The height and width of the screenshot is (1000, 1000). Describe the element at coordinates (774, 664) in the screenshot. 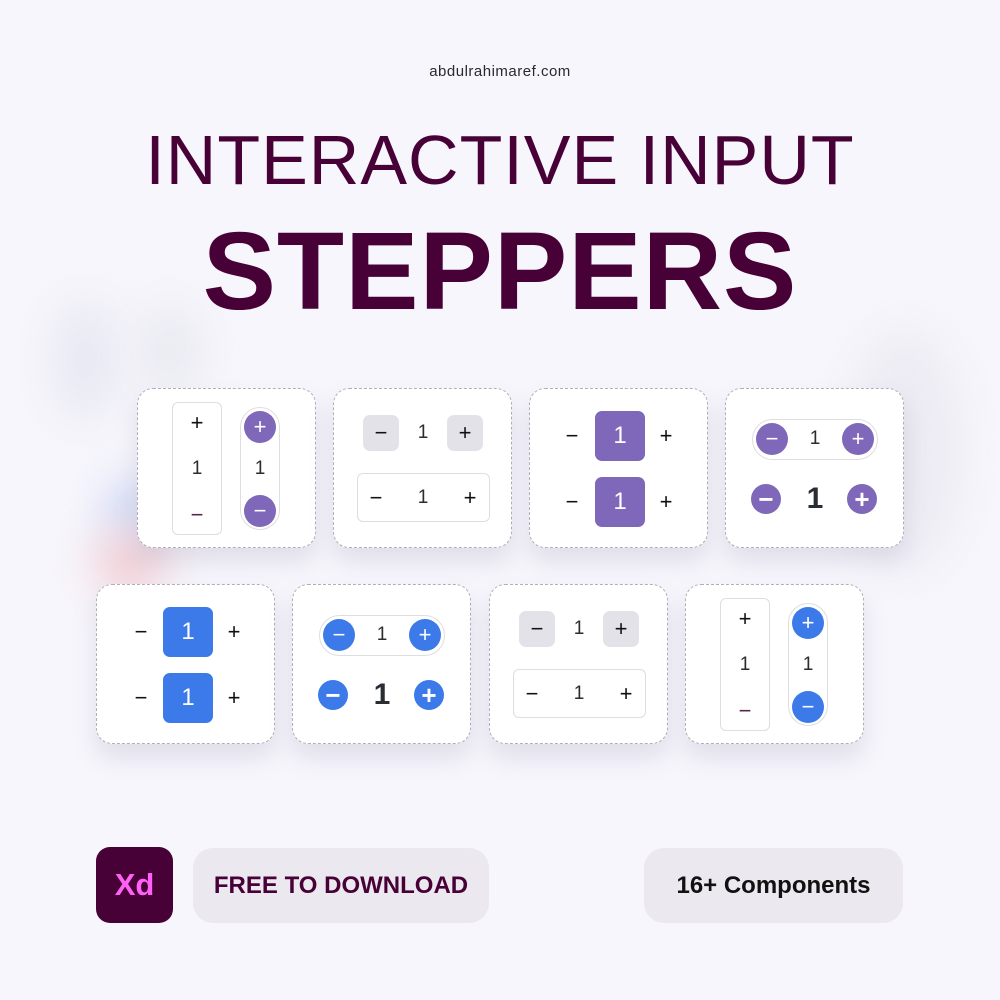

I see `card-vertical-steppers-blue: + 1 − + 1 −` at that location.